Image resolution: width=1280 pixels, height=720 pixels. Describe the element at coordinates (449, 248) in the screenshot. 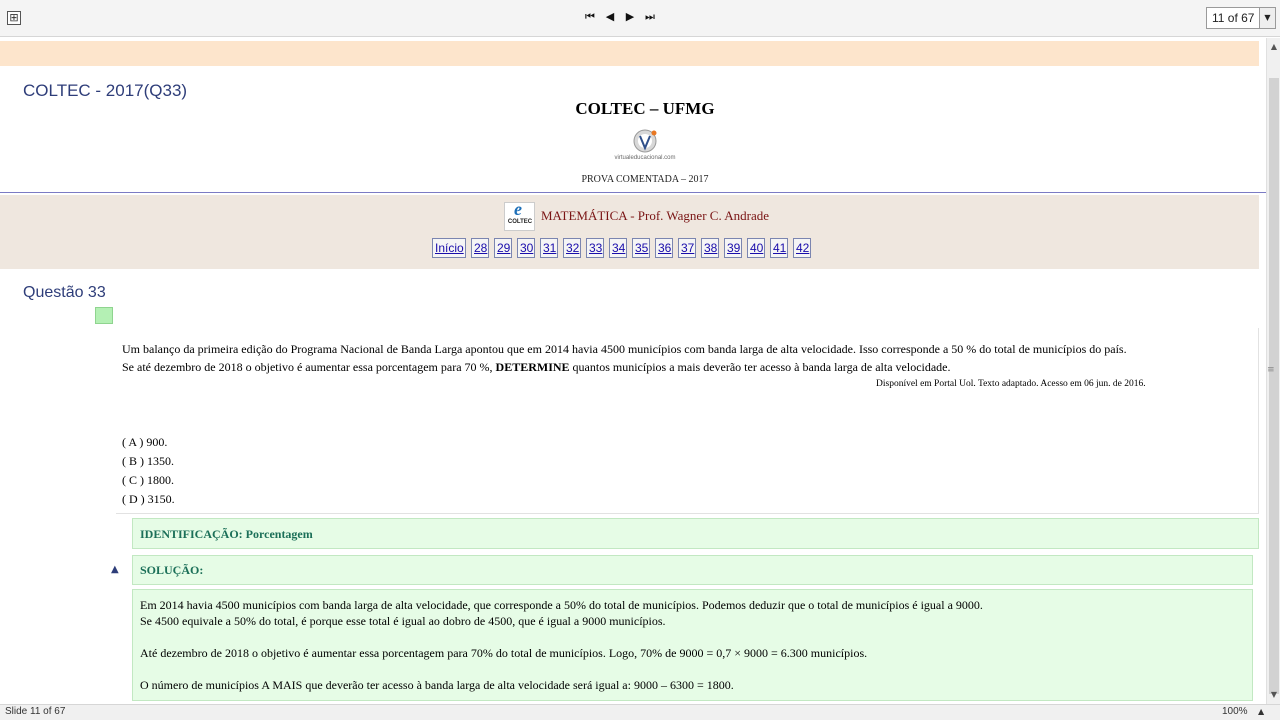

I see `pager-link-home: Início` at that location.